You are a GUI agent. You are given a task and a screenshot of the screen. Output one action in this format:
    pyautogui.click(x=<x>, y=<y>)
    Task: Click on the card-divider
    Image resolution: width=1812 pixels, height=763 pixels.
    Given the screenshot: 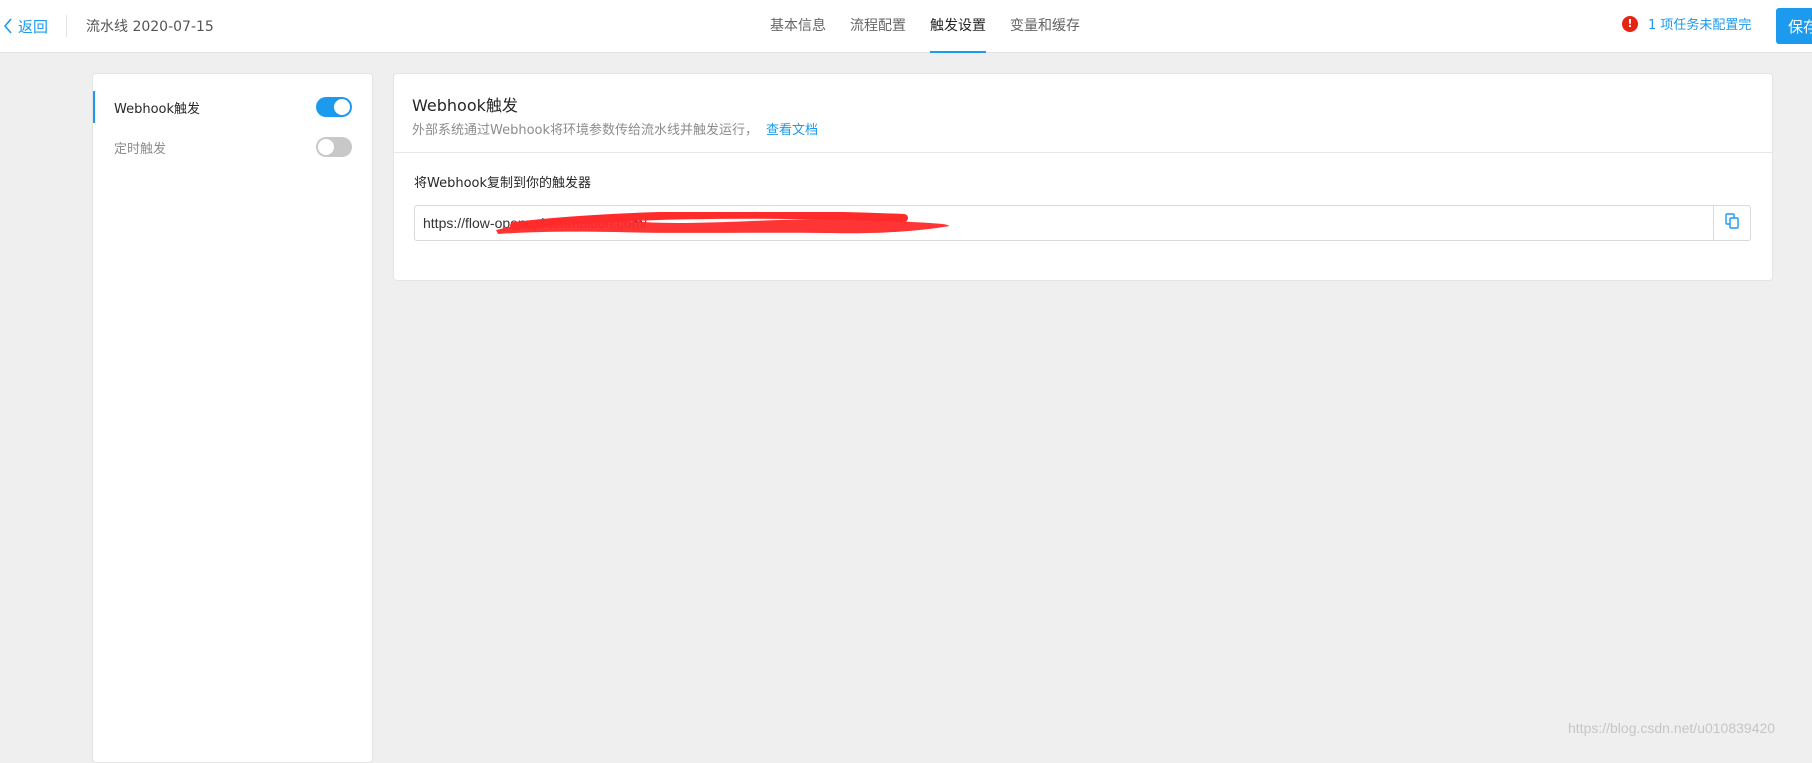 What is the action you would take?
    pyautogui.click(x=1083, y=152)
    